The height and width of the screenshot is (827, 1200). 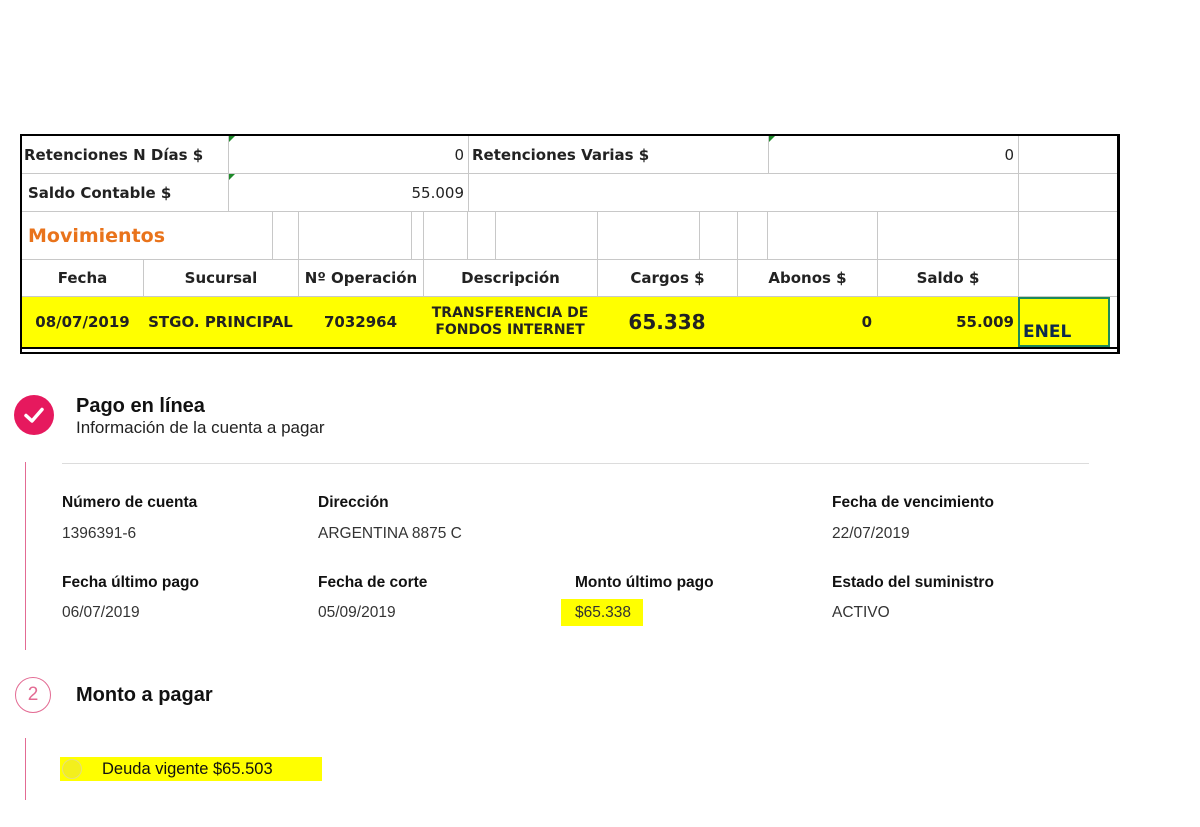 I want to click on movement-descripcion-line1: TRANSFERENCIA DE, so click(x=510, y=313).